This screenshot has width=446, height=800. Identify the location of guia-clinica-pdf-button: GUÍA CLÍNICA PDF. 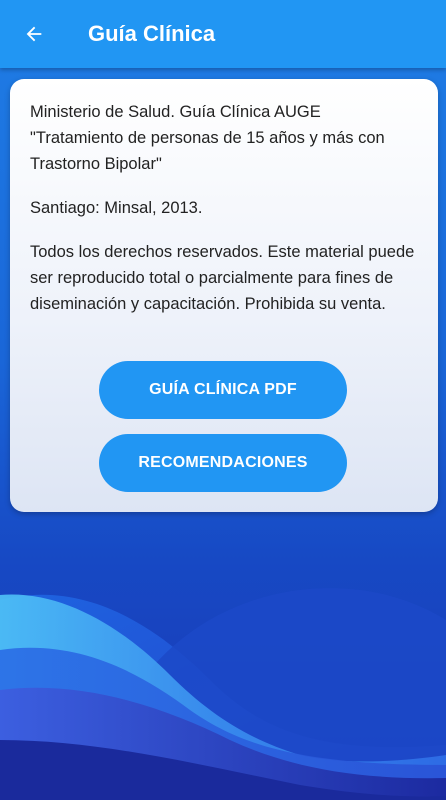
(223, 390).